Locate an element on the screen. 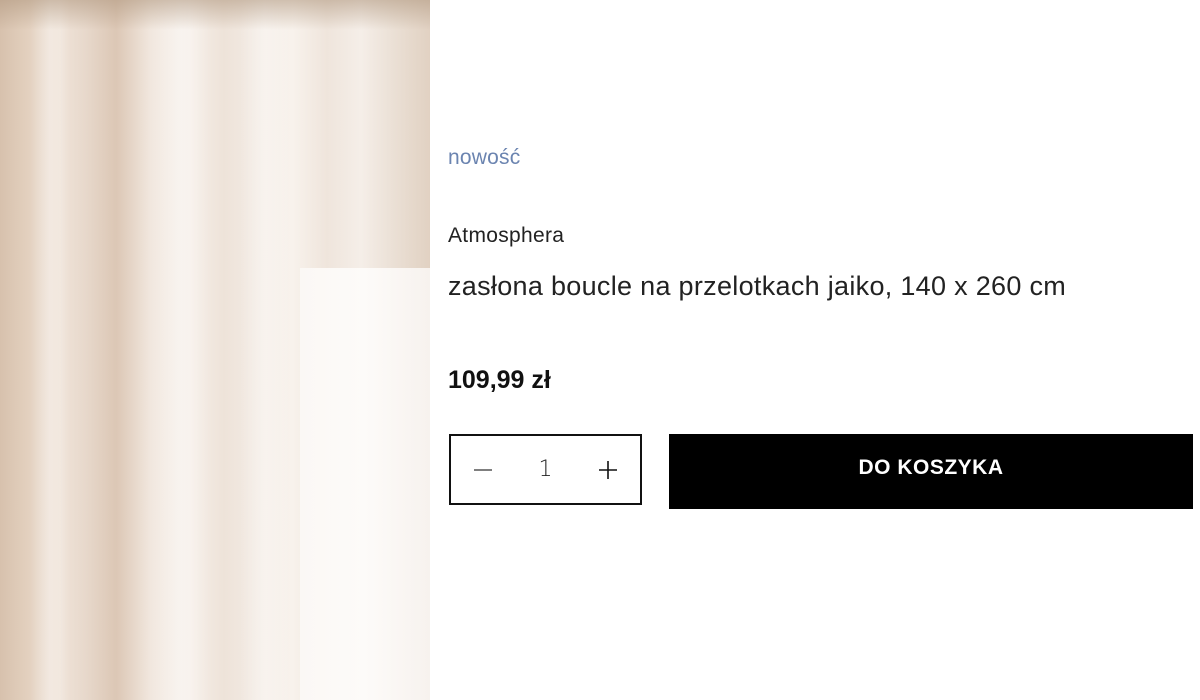 Image resolution: width=1200 pixels, height=700 pixels. product-price: 109,99 zł is located at coordinates (499, 380).